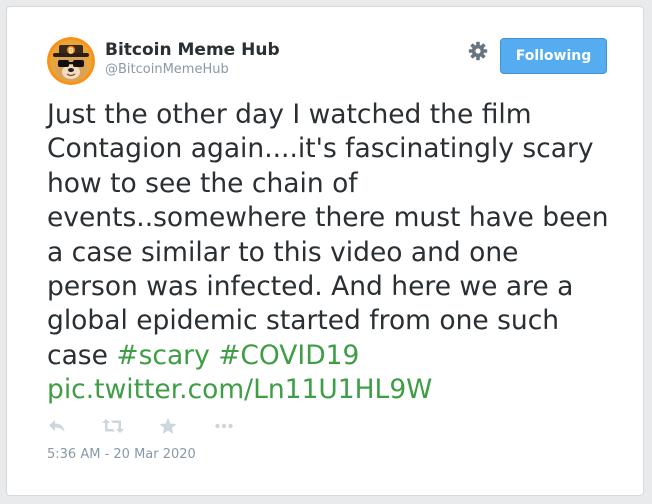  What do you see at coordinates (121, 454) in the screenshot?
I see `tweet-timestamp: 5:36 AM - 20 Mar 2020` at bounding box center [121, 454].